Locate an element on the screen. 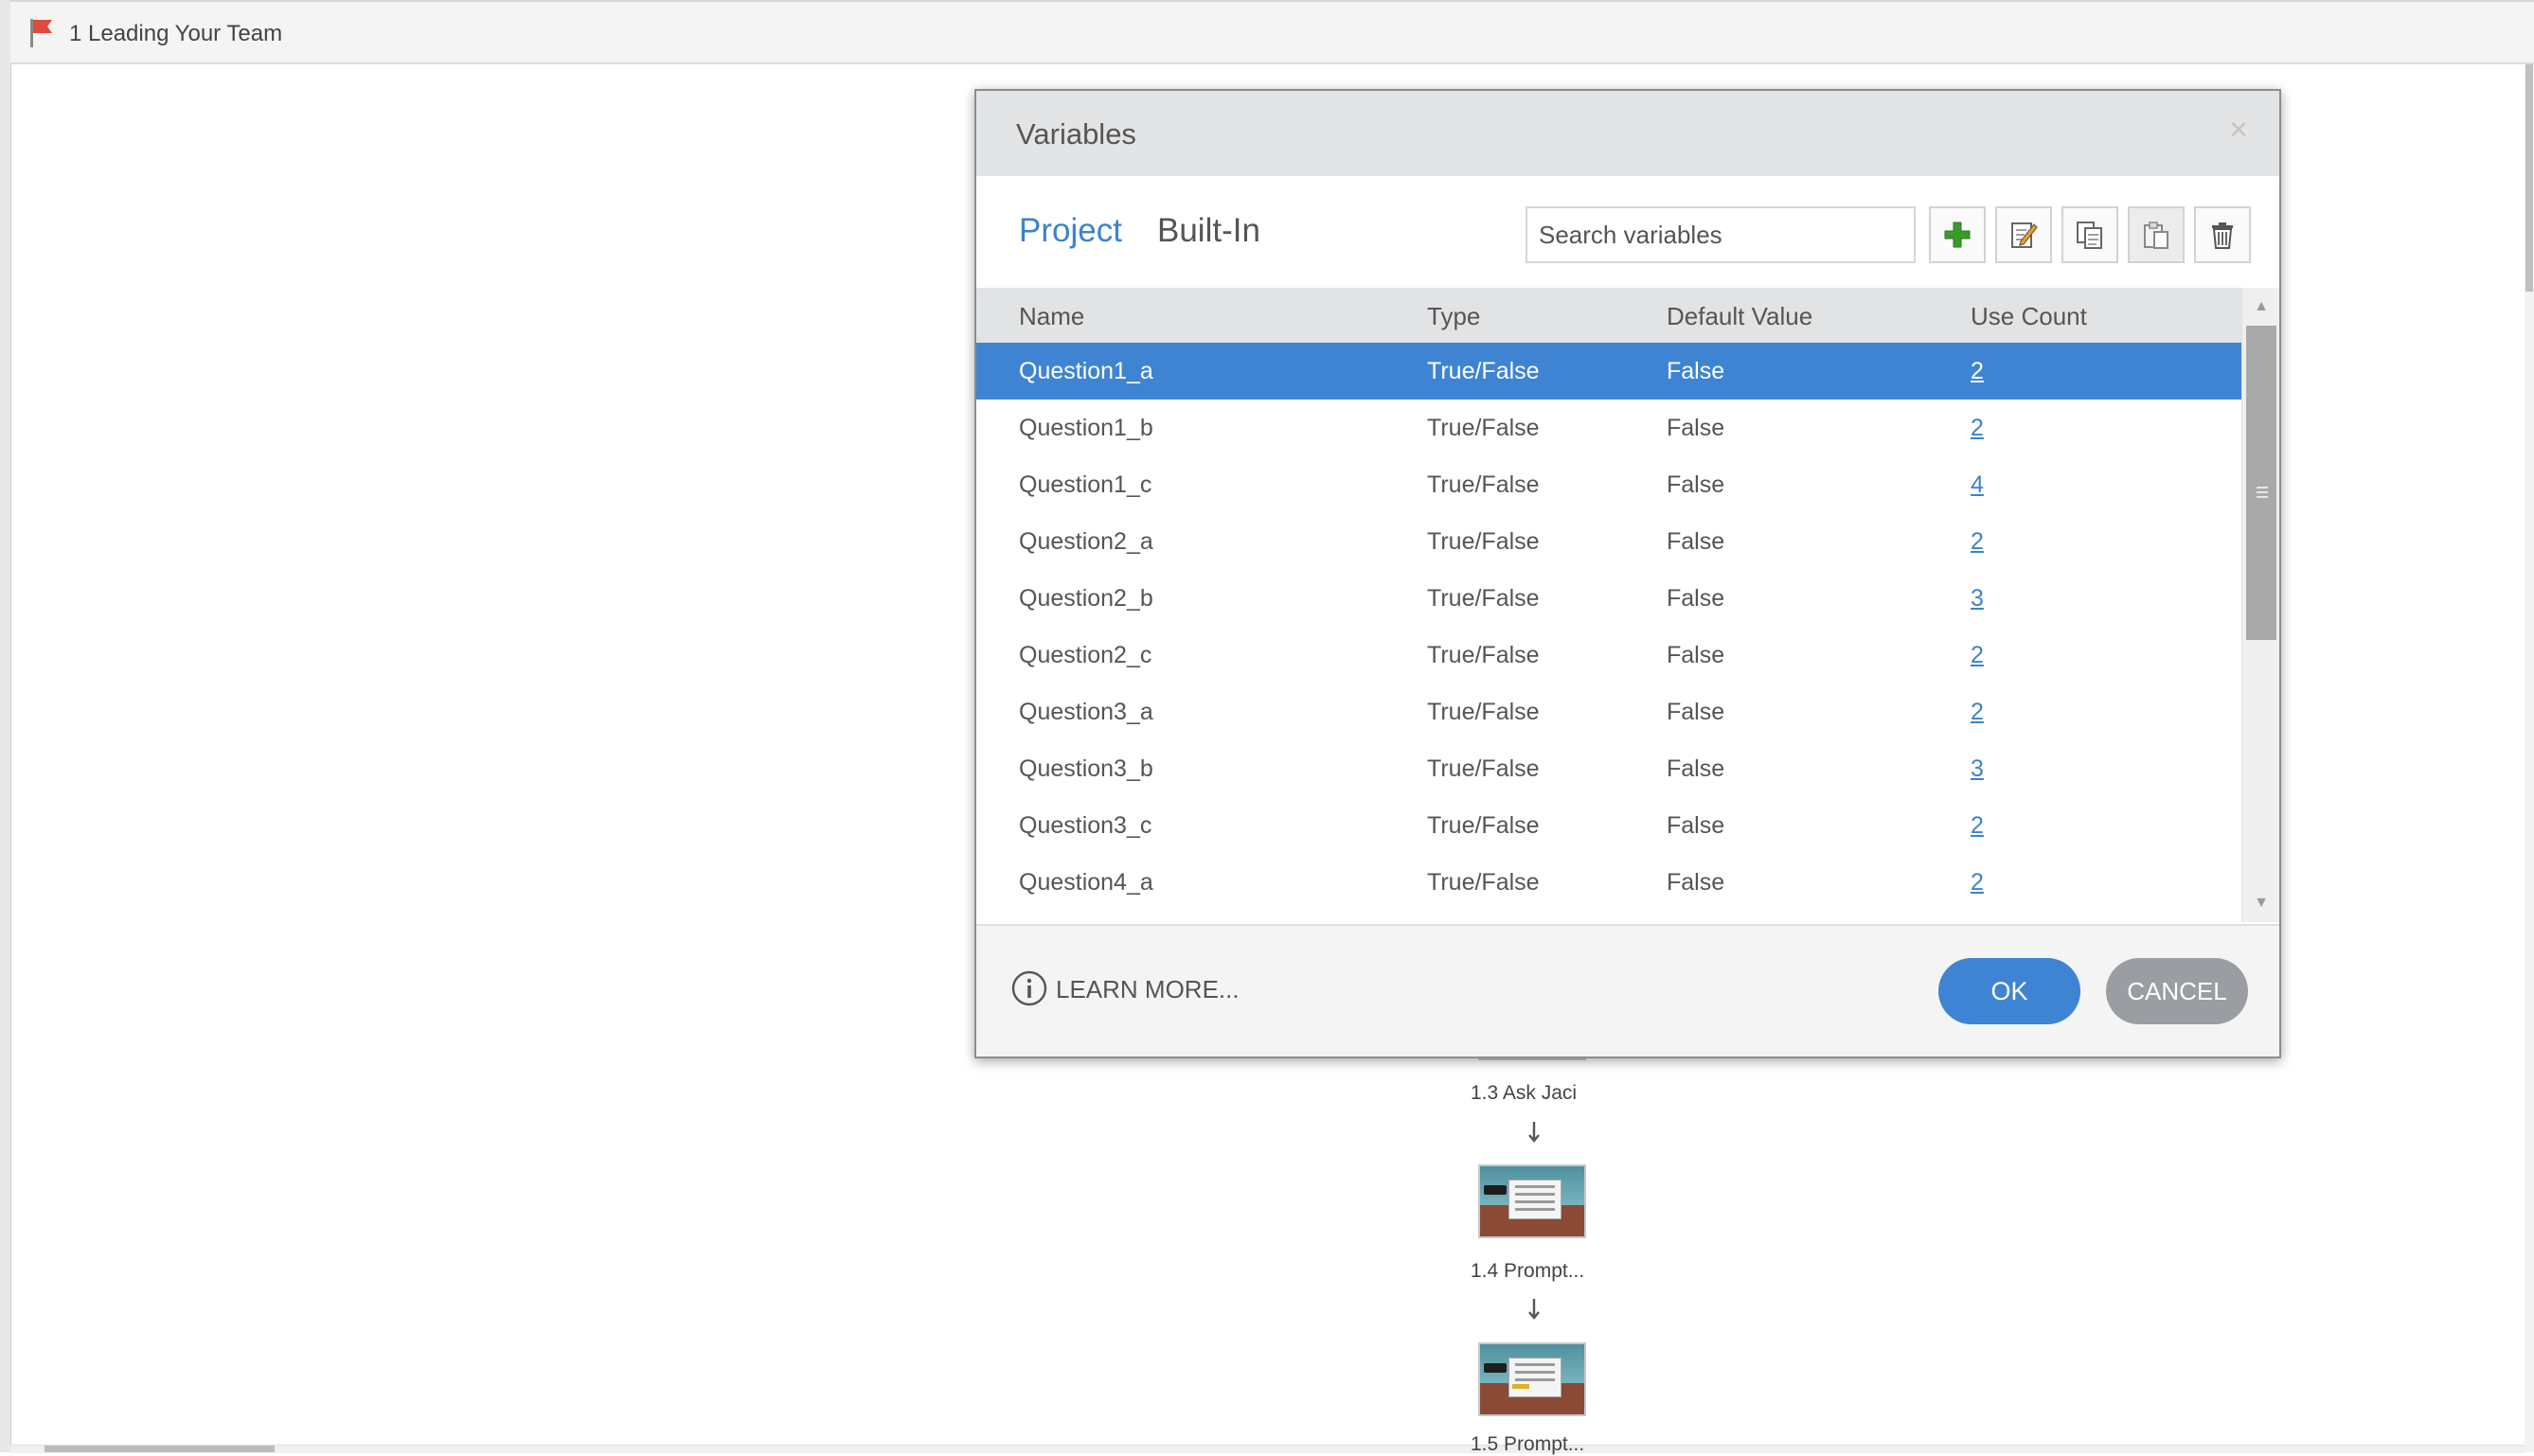 This screenshot has width=2534, height=1456. left-panel-edge is located at coordinates (5, 726).